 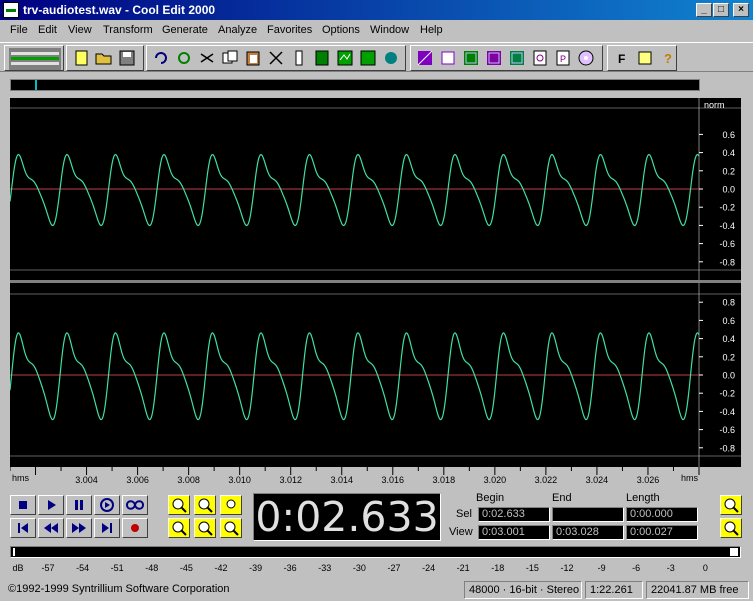 What do you see at coordinates (79, 505) in the screenshot?
I see `pause-icon` at bounding box center [79, 505].